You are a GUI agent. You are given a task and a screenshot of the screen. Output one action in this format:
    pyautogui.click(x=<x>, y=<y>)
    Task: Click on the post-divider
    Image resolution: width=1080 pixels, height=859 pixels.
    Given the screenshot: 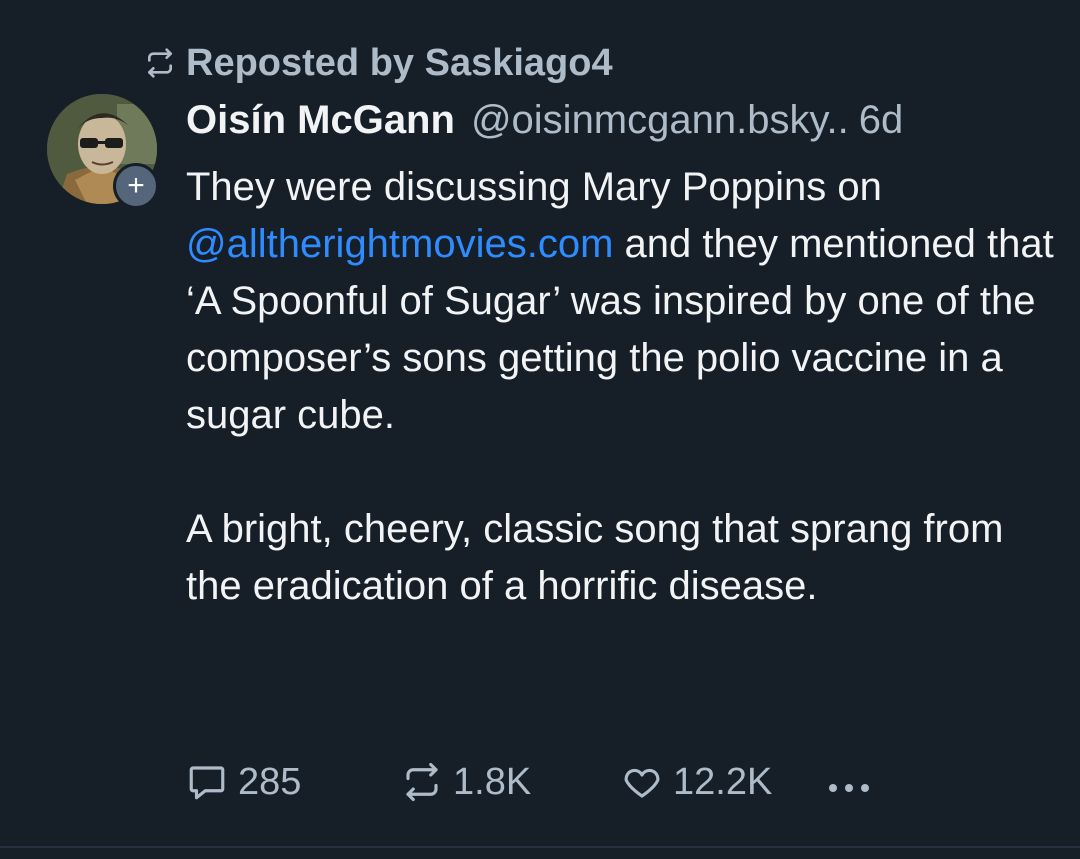 What is the action you would take?
    pyautogui.click(x=540, y=847)
    